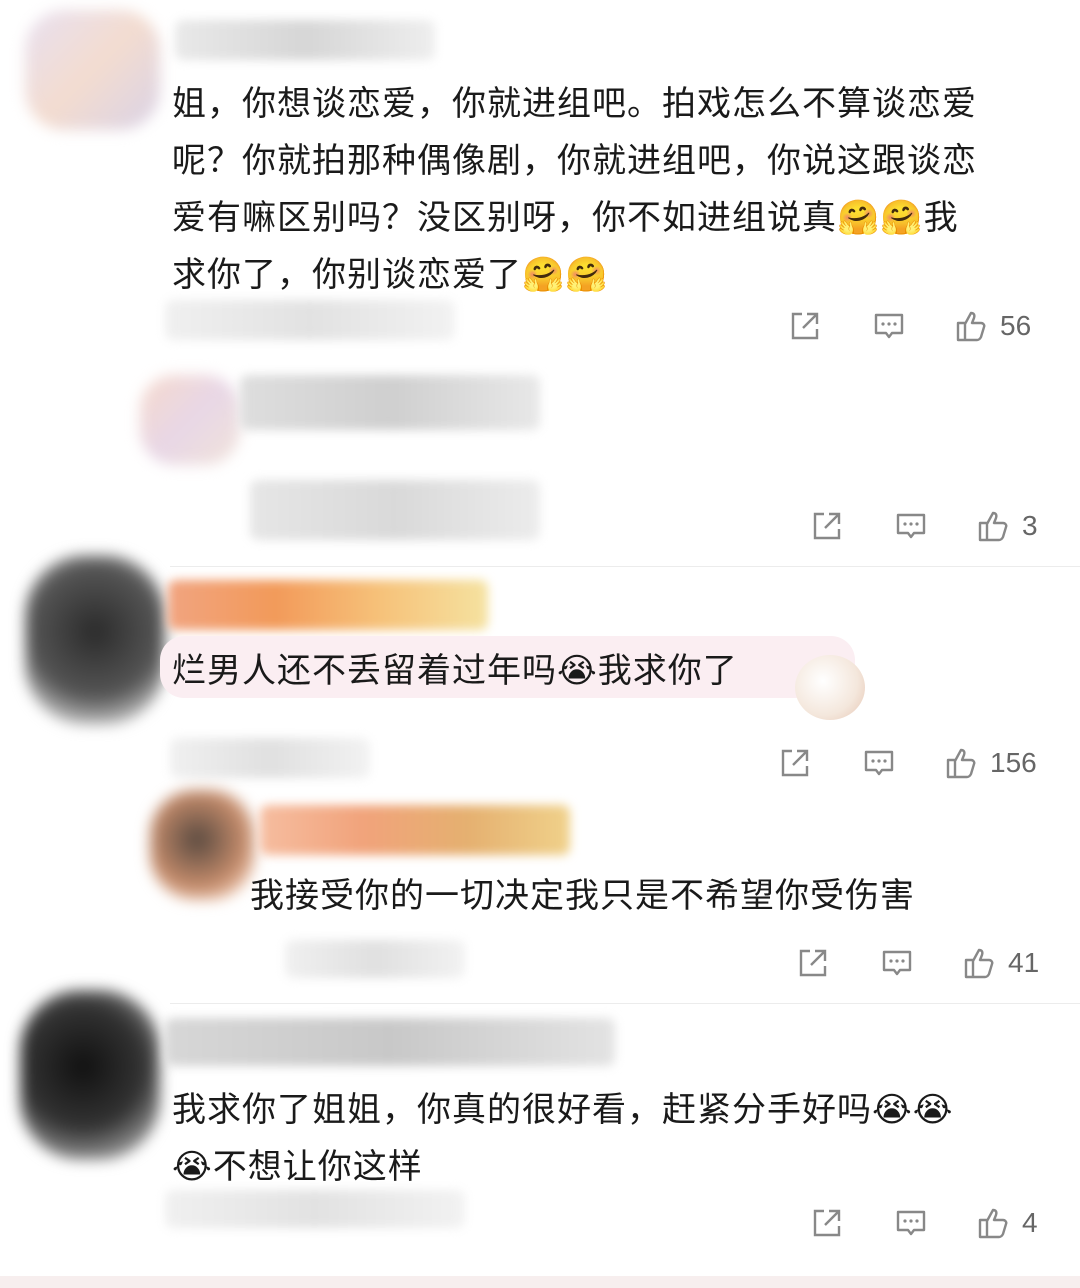 This screenshot has height=1288, width=1080. I want to click on bottom-strip, so click(540, 1282).